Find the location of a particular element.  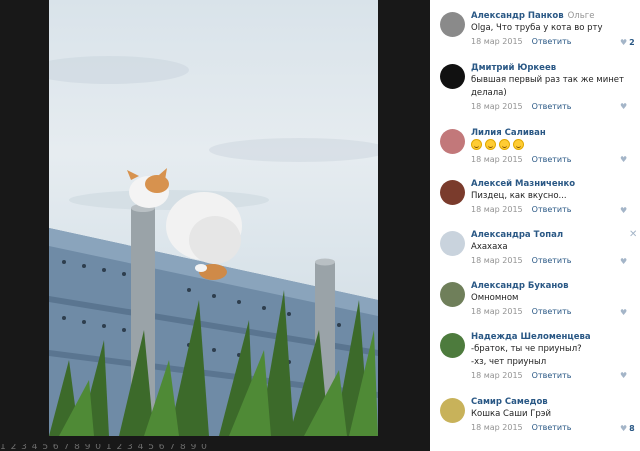

reply-to-name: Ольге is located at coordinates (581, 16).